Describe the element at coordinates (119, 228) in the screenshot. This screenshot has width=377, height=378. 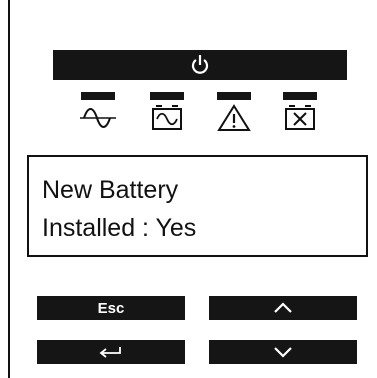
I see `lcd-line-2: Installed : Yes` at that location.